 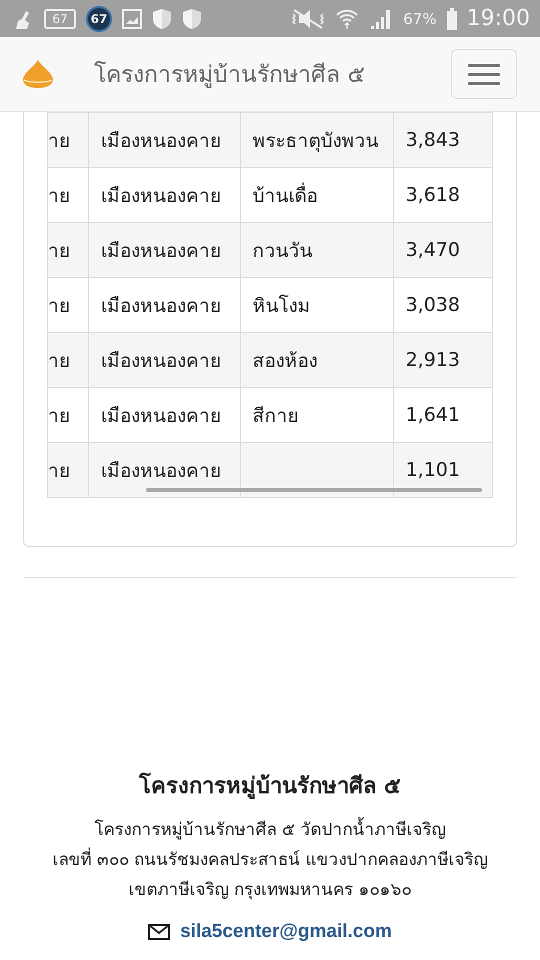 What do you see at coordinates (442, 250) in the screenshot?
I see `table-cell: 3,470` at bounding box center [442, 250].